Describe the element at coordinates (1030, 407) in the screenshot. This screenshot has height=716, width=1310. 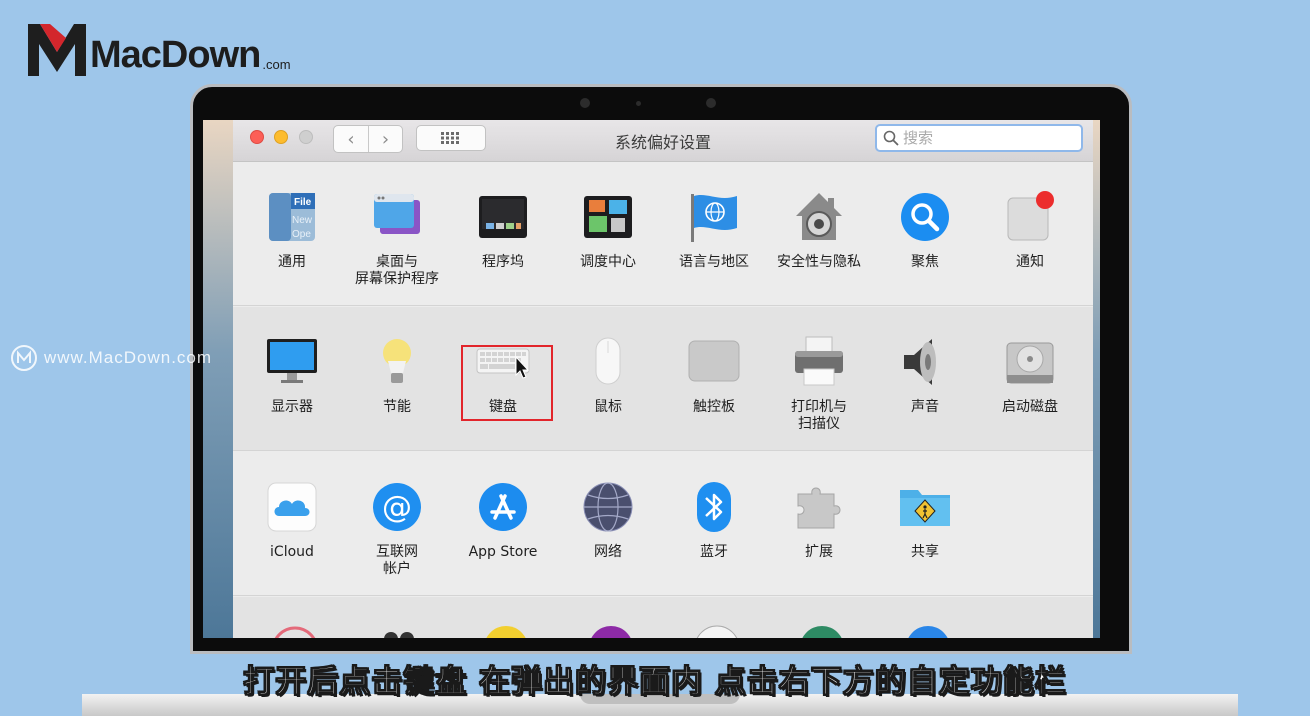
I see `pref-label: 启动磁盘` at that location.